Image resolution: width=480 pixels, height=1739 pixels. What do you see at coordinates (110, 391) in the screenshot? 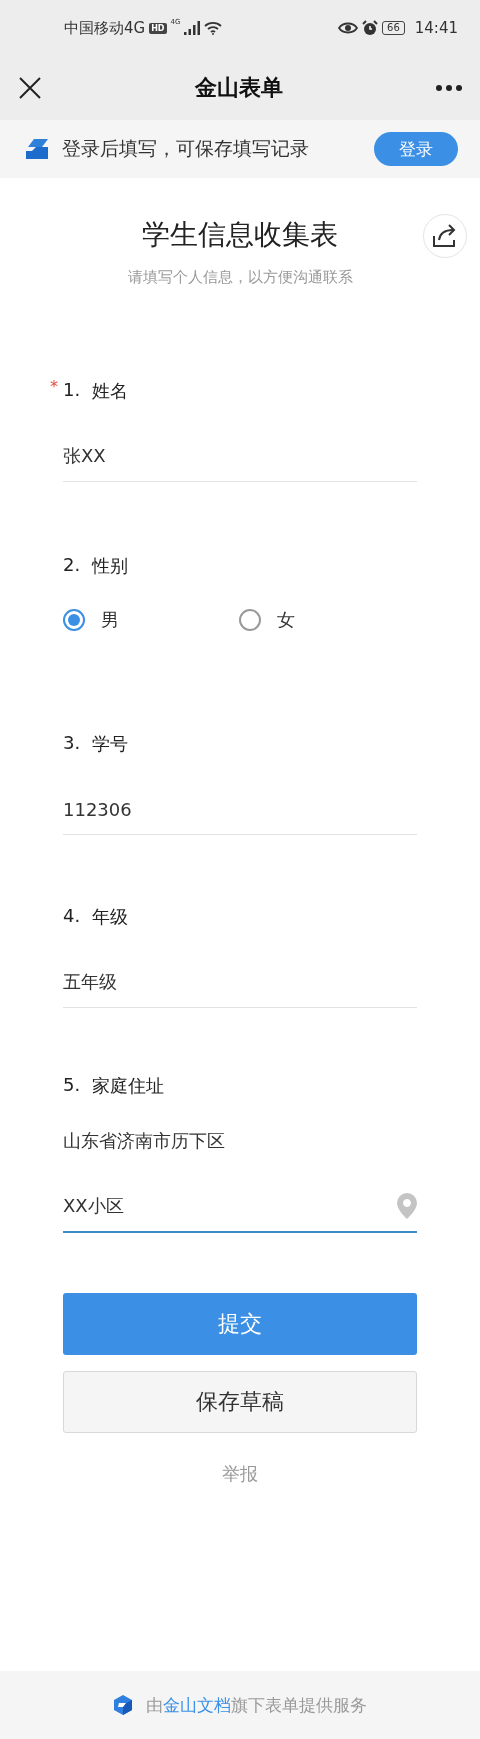
I see `question-label: 姓名` at bounding box center [110, 391].